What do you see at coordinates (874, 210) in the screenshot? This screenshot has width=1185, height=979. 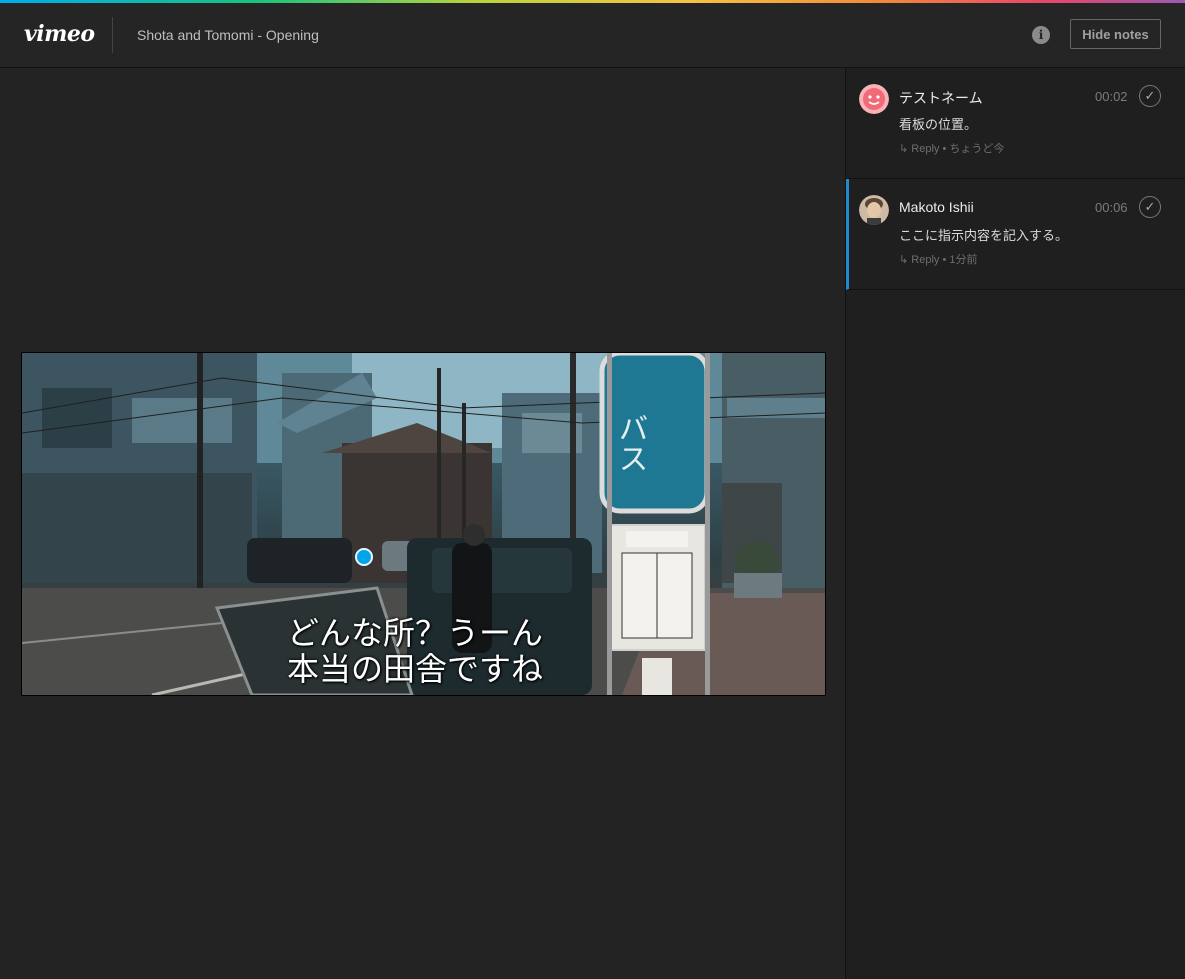 I see `user-photo-avatar-icon` at bounding box center [874, 210].